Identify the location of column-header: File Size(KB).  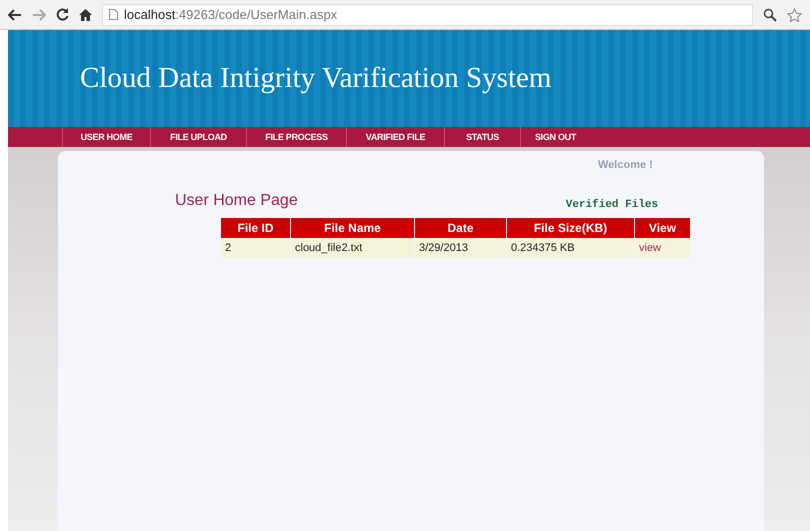
(570, 228).